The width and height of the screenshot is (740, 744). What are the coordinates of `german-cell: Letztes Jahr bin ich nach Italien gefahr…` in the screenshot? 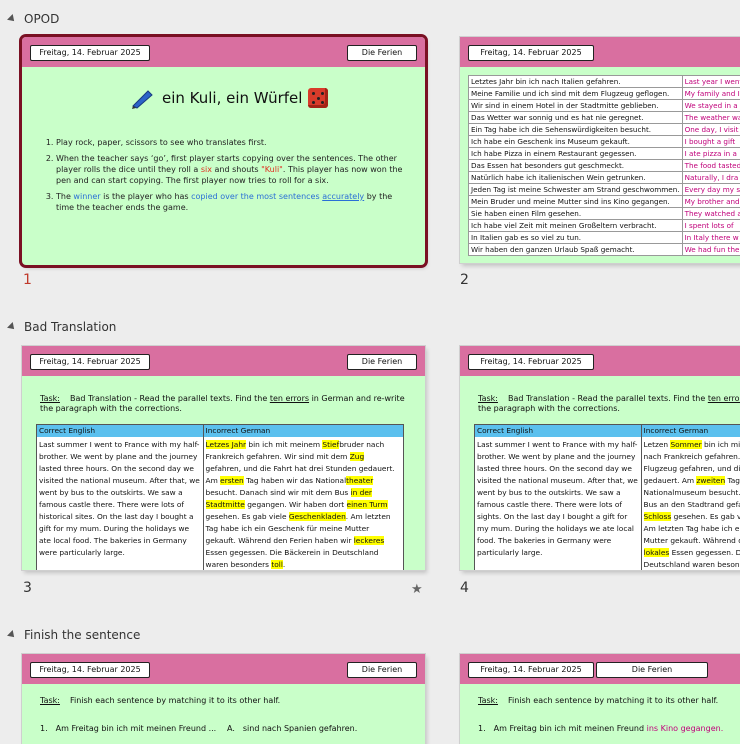 It's located at (576, 82).